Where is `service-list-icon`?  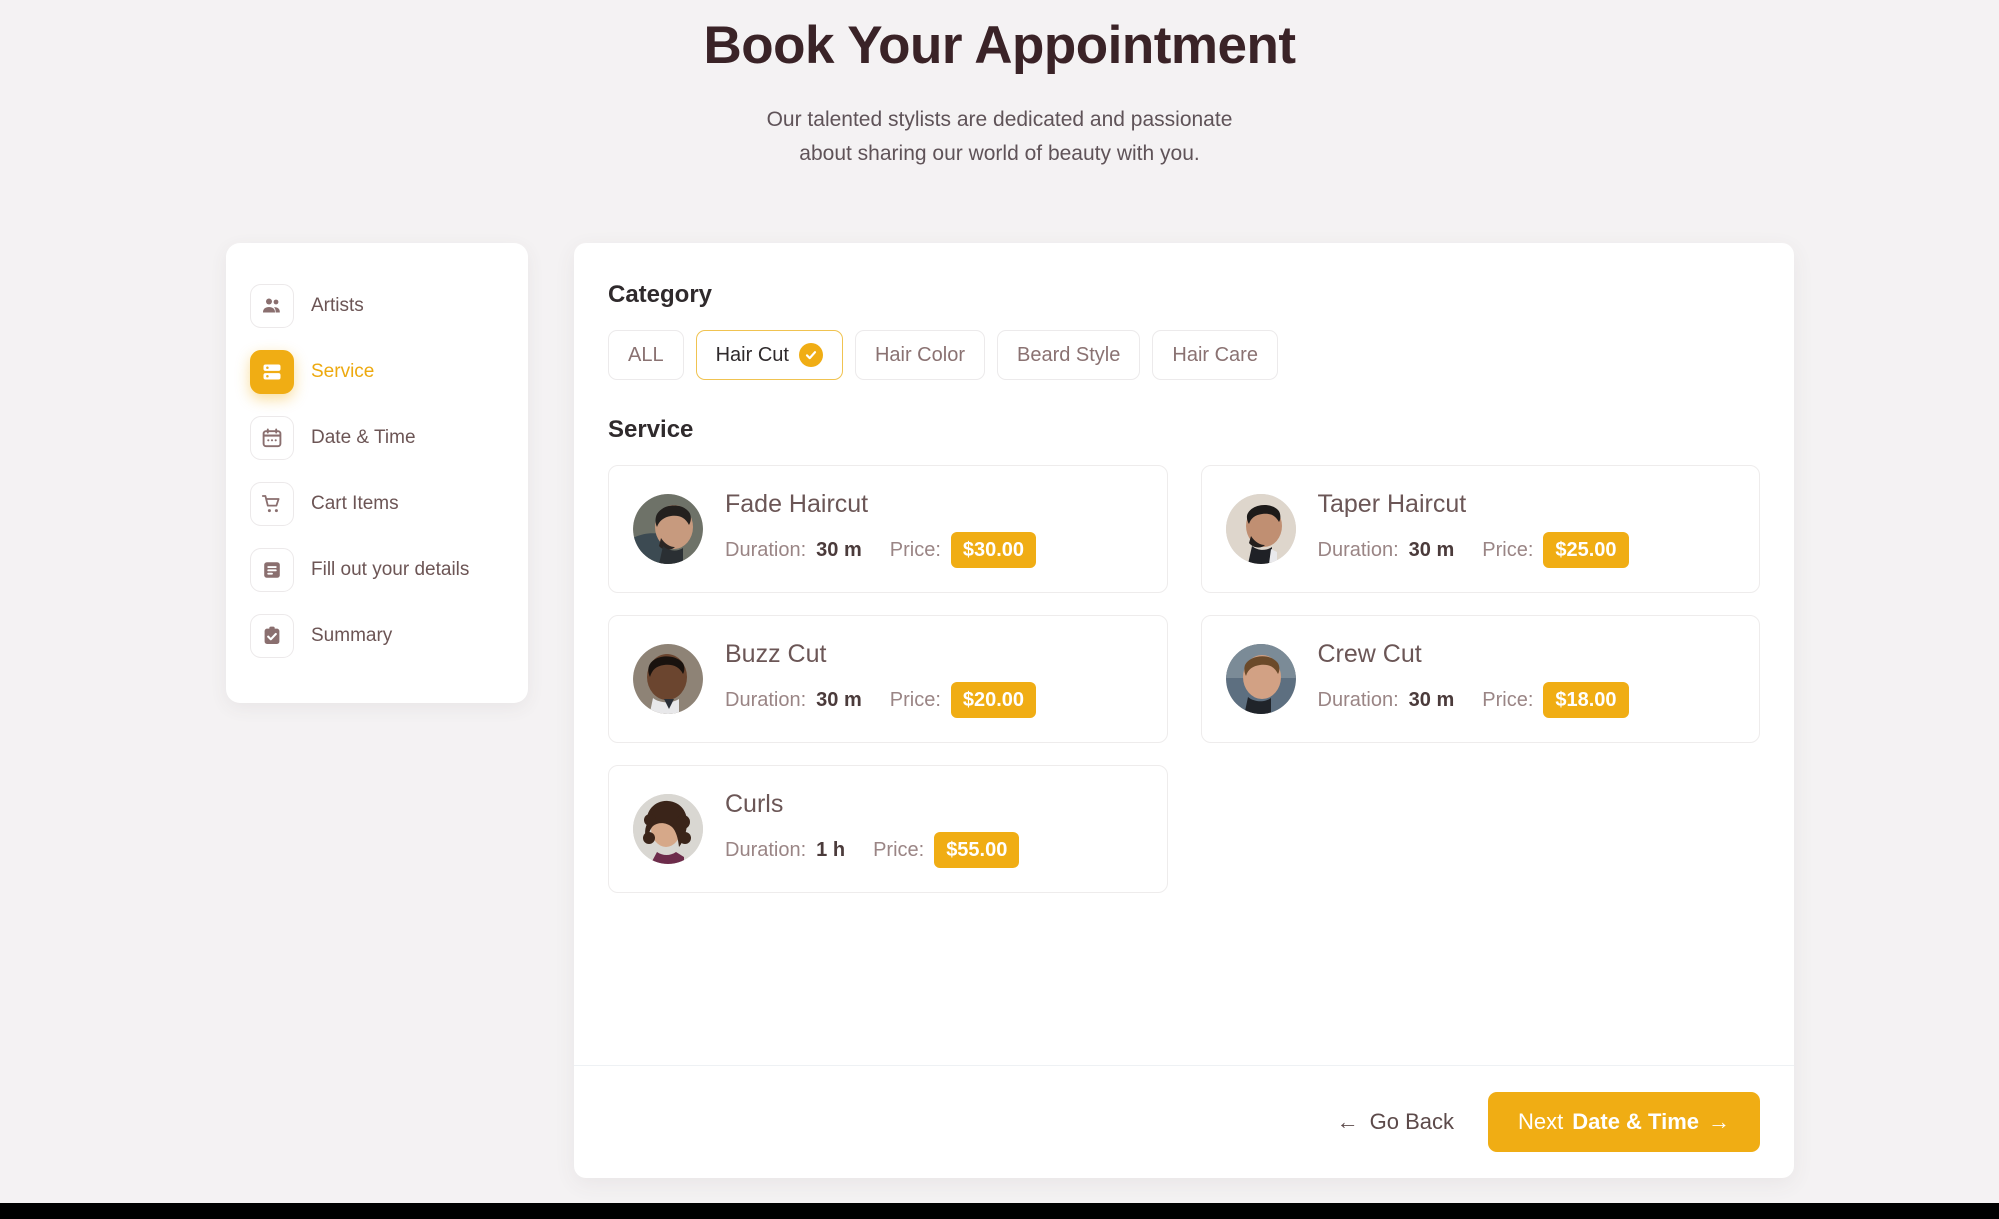
service-list-icon is located at coordinates (272, 372).